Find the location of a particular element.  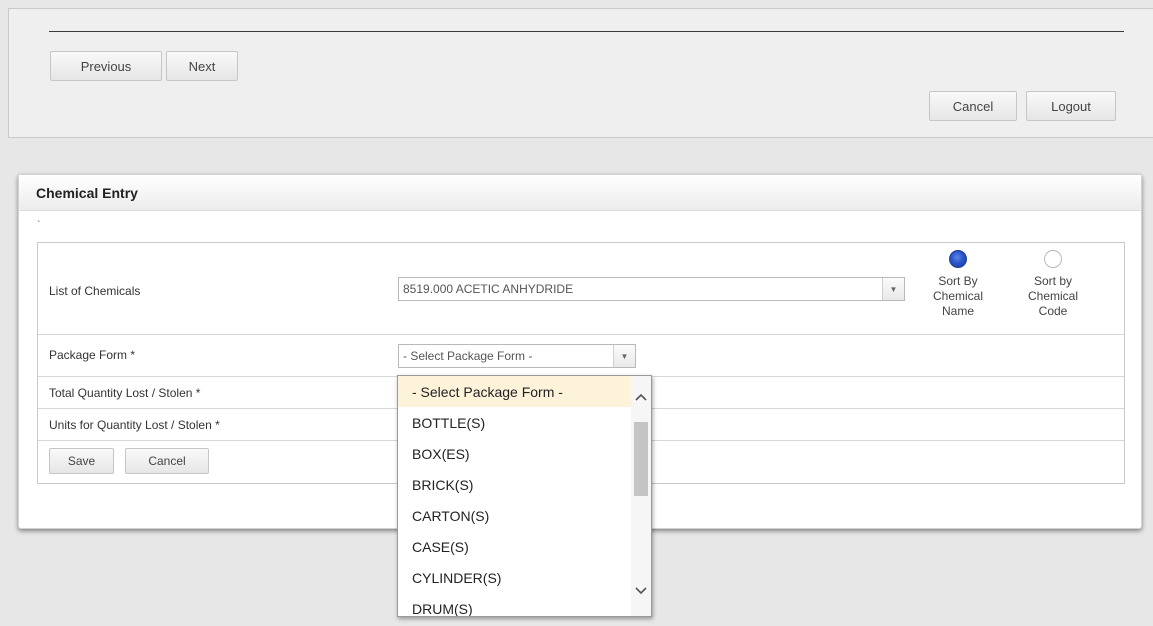

logout-button: Logout is located at coordinates (1071, 106).